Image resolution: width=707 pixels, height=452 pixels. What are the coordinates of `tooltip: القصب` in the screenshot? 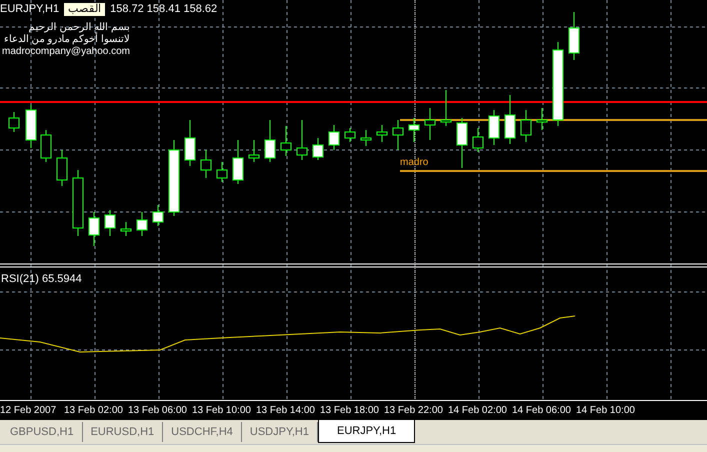 It's located at (84, 9).